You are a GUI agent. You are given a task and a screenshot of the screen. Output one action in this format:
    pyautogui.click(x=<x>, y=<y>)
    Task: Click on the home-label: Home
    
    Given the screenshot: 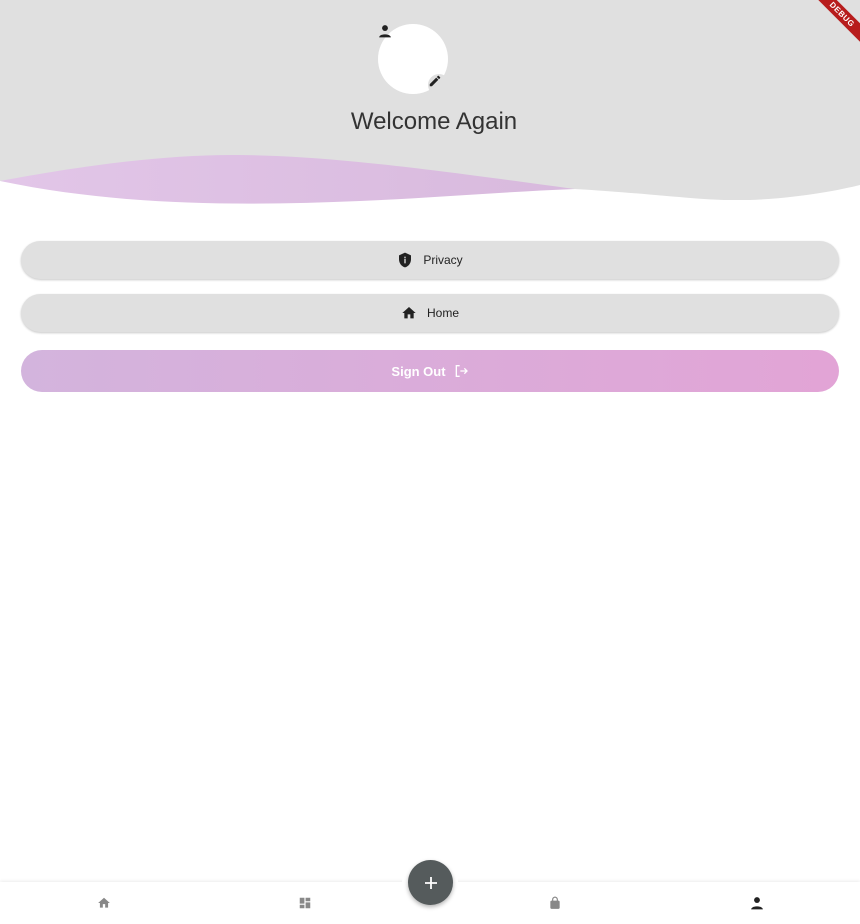 What is the action you would take?
    pyautogui.click(x=442, y=313)
    